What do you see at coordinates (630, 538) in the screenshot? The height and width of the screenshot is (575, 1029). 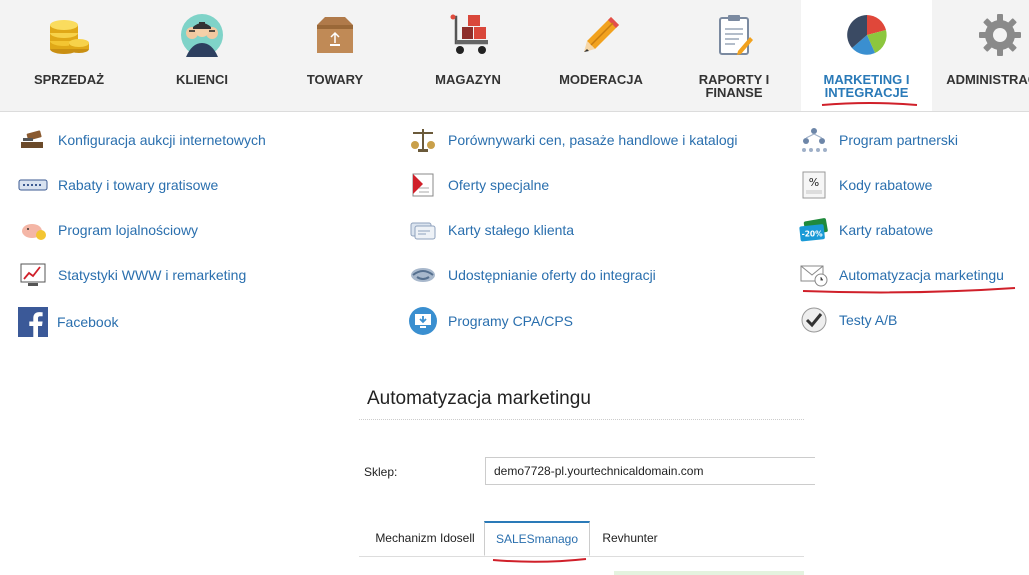 I see `tab-revhunter: Revhunter` at bounding box center [630, 538].